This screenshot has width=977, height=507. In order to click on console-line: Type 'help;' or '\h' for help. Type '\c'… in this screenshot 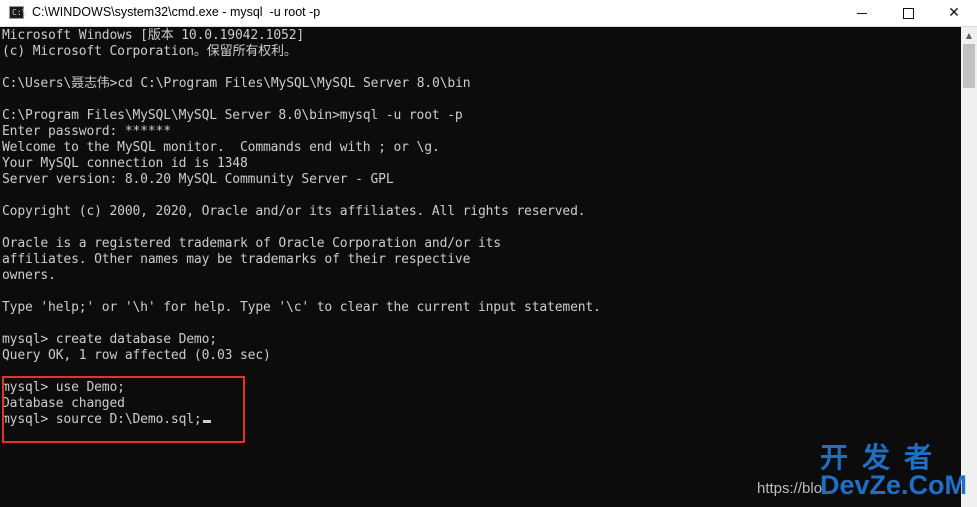, I will do `click(301, 307)`.